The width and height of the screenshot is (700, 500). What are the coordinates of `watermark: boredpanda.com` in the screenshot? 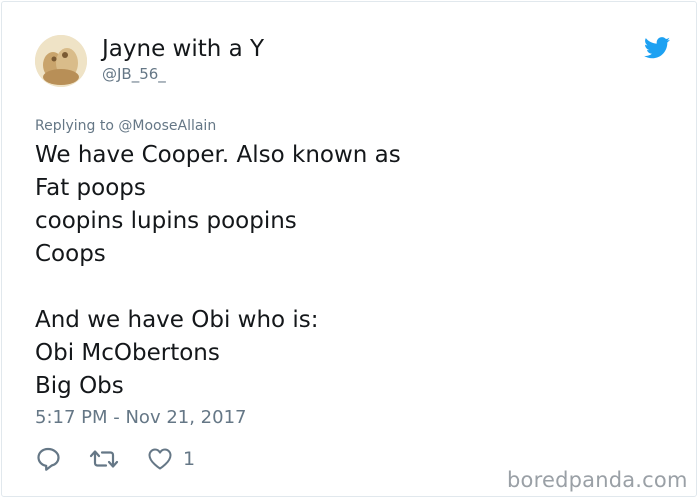 It's located at (597, 480).